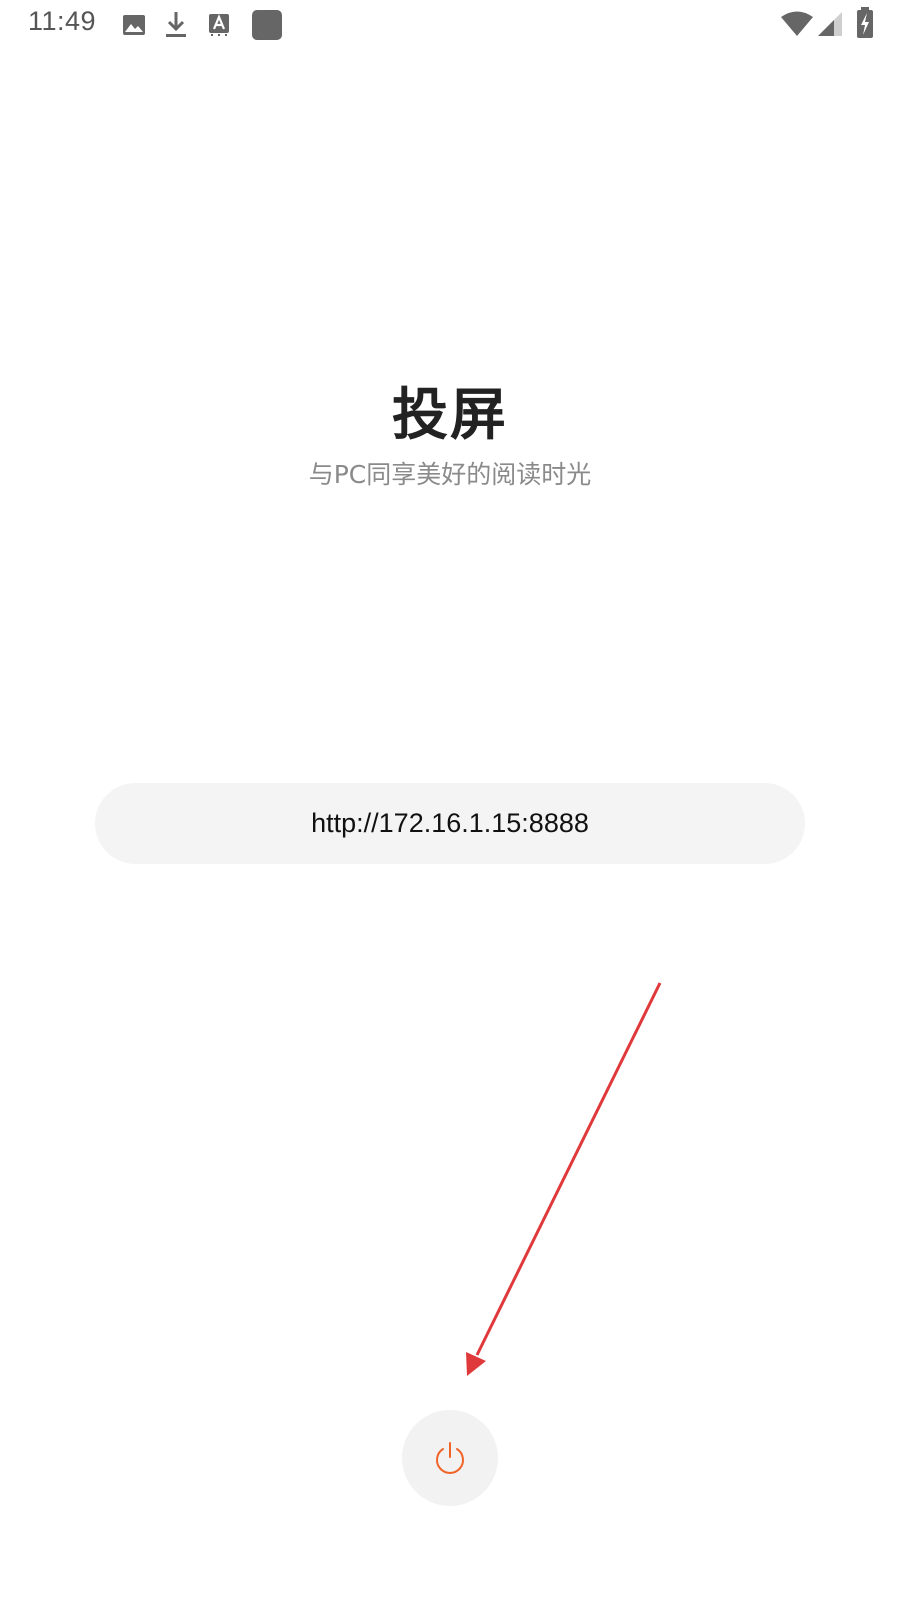 The height and width of the screenshot is (1600, 900). Describe the element at coordinates (176, 25) in the screenshot. I see `download-icon` at that location.